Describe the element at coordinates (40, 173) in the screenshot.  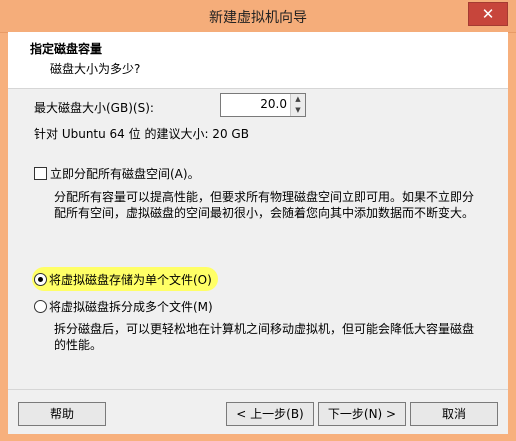
I see `allocate-all-checkbox` at that location.